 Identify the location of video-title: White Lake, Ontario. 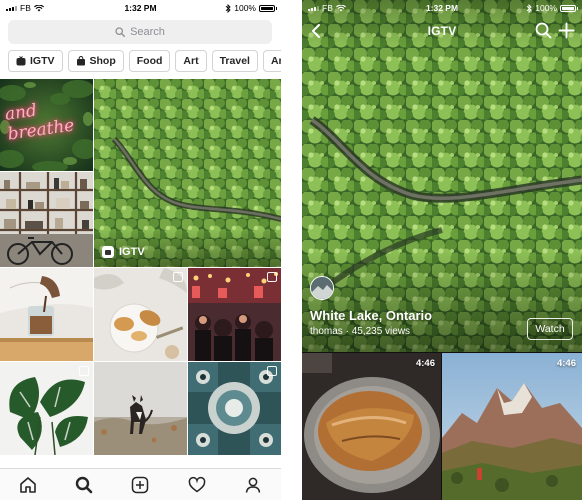
(371, 315).